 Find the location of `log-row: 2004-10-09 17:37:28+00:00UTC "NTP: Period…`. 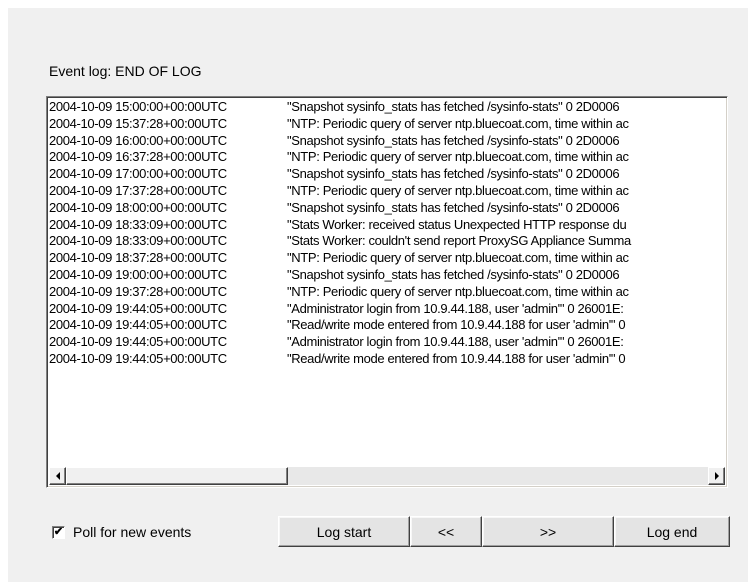

log-row: 2004-10-09 17:37:28+00:00UTC "NTP: Period… is located at coordinates (387, 191).